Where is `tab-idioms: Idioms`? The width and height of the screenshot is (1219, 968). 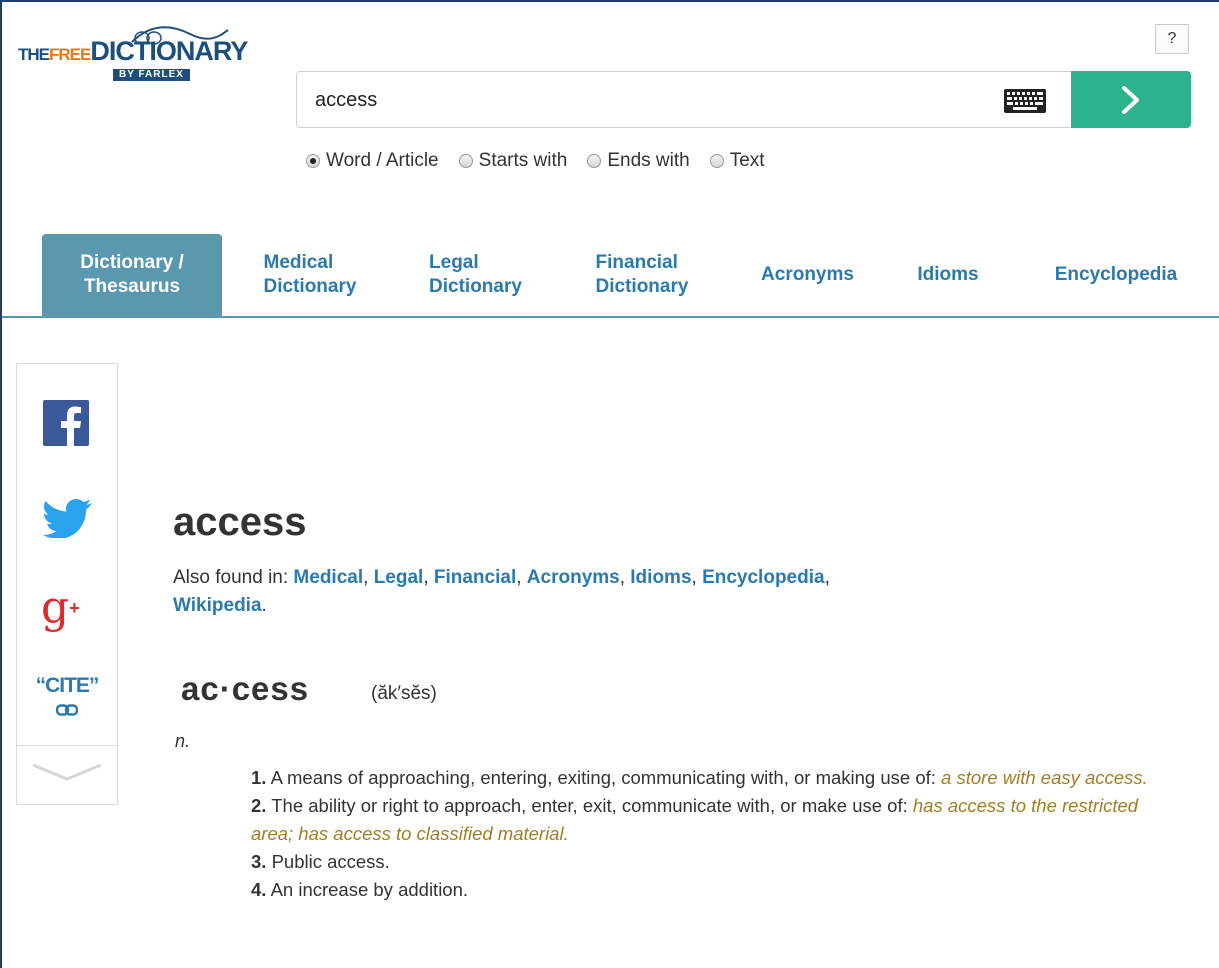 tab-idioms: Idioms is located at coordinates (948, 275).